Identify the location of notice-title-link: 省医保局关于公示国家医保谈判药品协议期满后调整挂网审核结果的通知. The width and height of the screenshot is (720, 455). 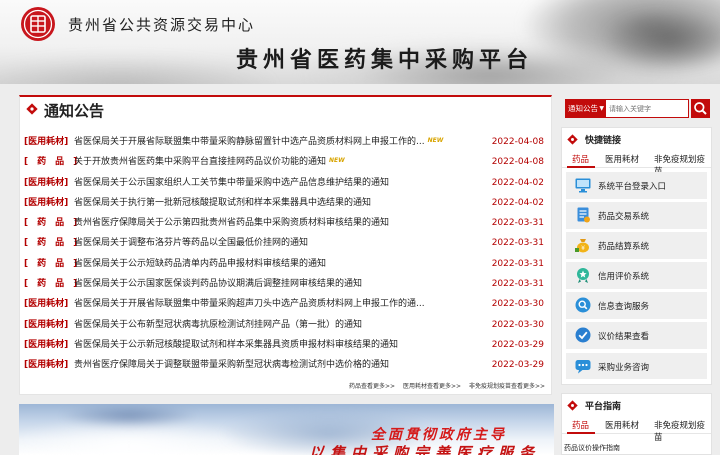
(218, 284).